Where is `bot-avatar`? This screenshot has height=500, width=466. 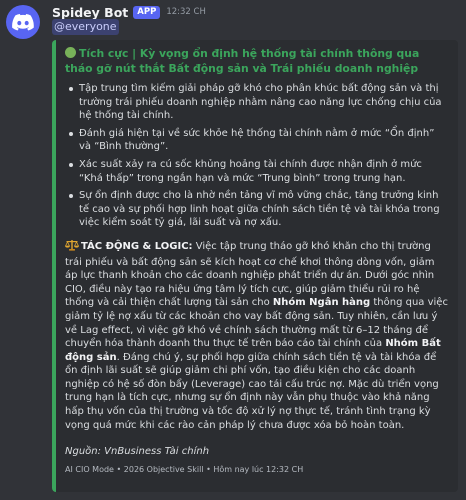
bot-avatar is located at coordinates (23, 22).